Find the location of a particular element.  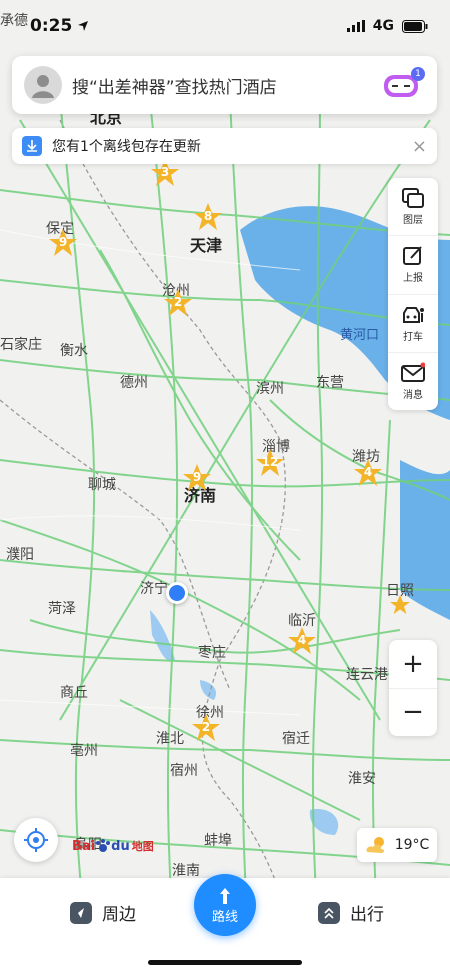

crosshair-icon is located at coordinates (36, 840).